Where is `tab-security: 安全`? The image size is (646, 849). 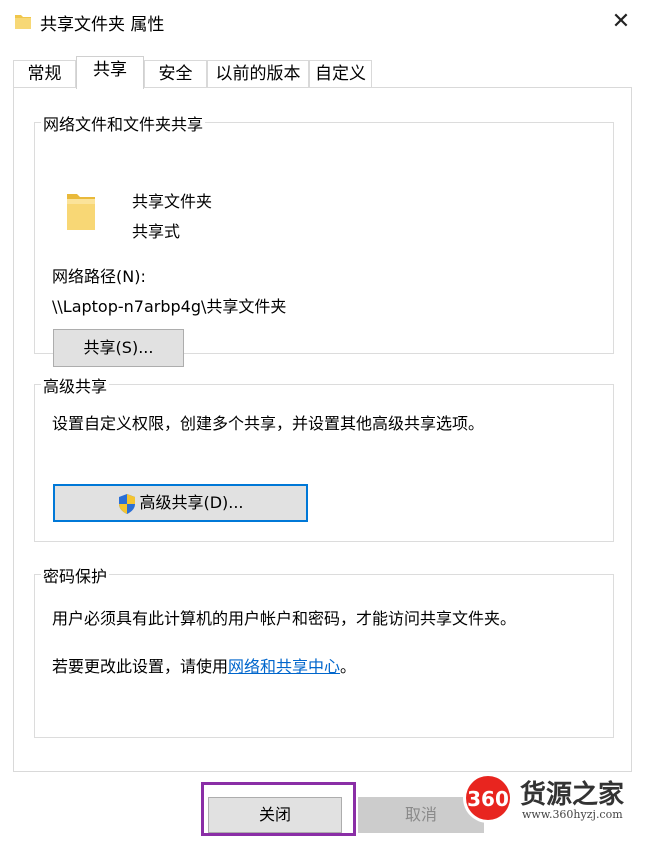
tab-security: 安全 is located at coordinates (175, 73).